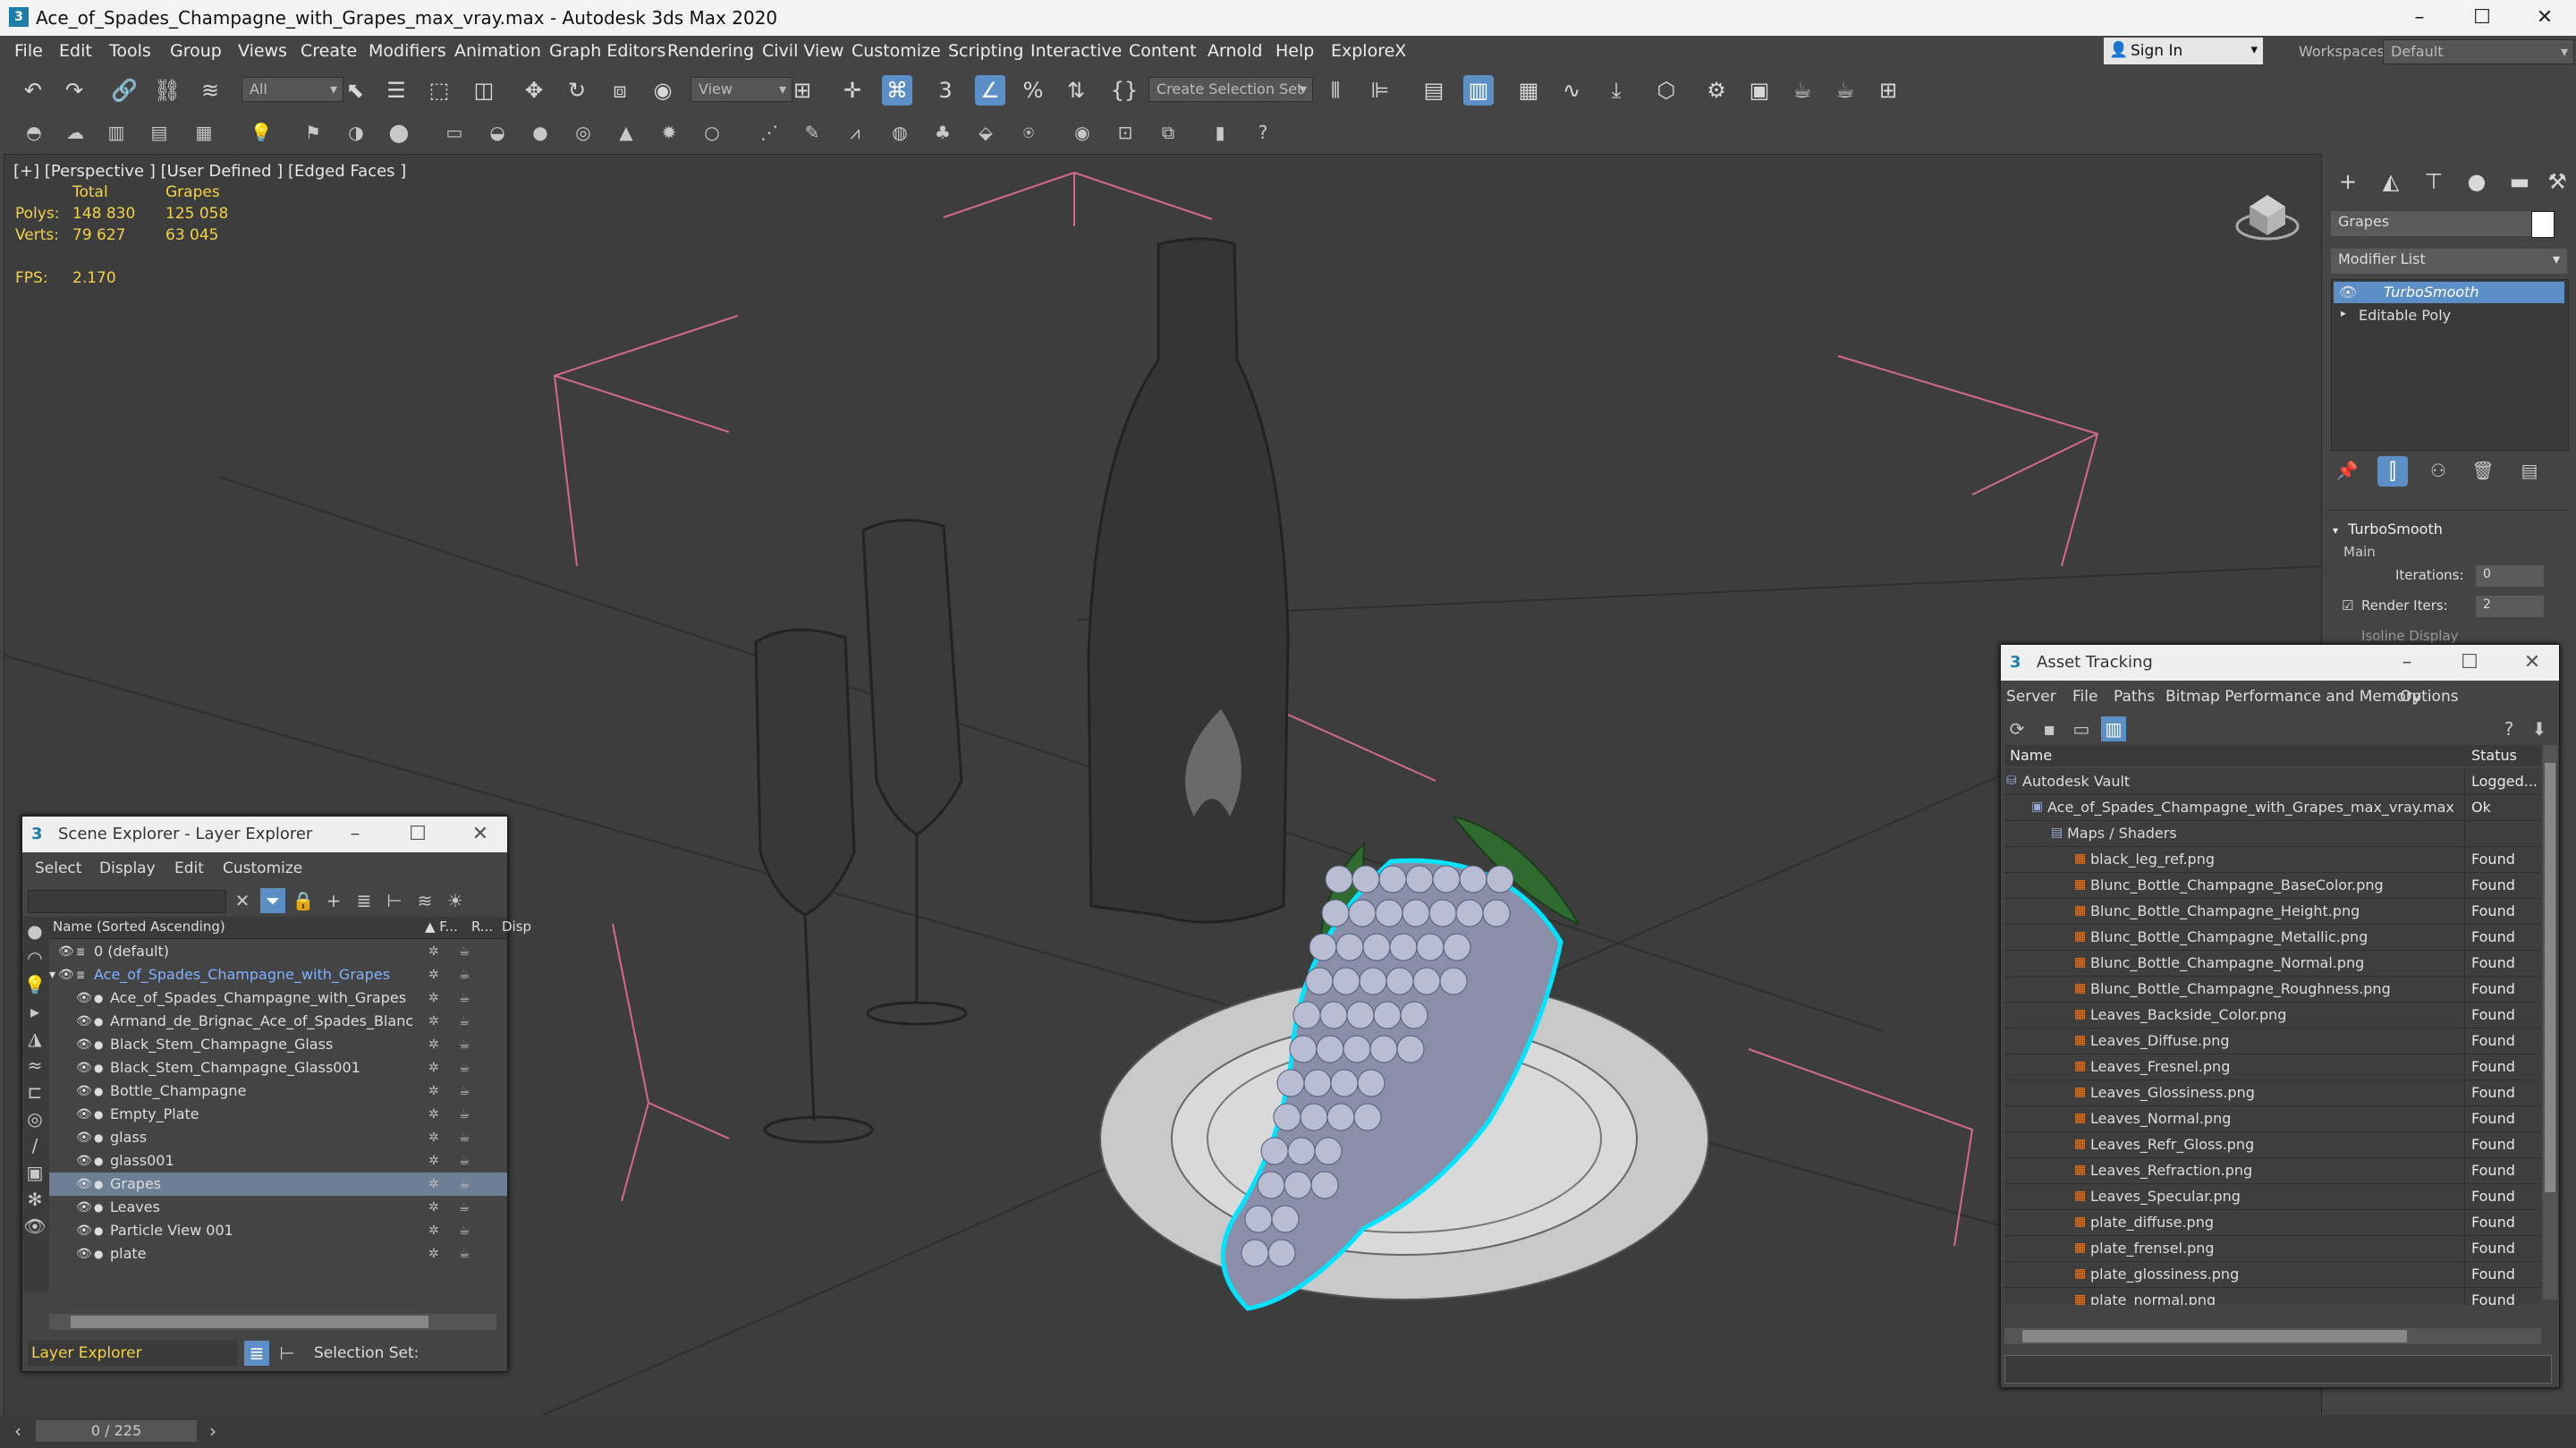  What do you see at coordinates (278, 975) in the screenshot?
I see `se-row: 👁 ▾ ≣ Ace_of_Spades_Champagne_with_Grapes ✲ ☕` at bounding box center [278, 975].